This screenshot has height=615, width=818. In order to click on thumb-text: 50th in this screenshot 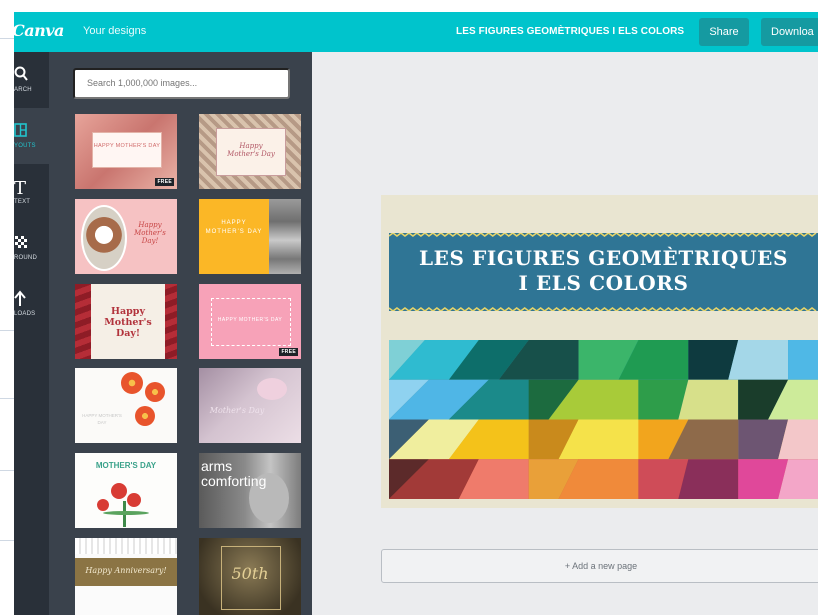, I will do `click(250, 573)`.